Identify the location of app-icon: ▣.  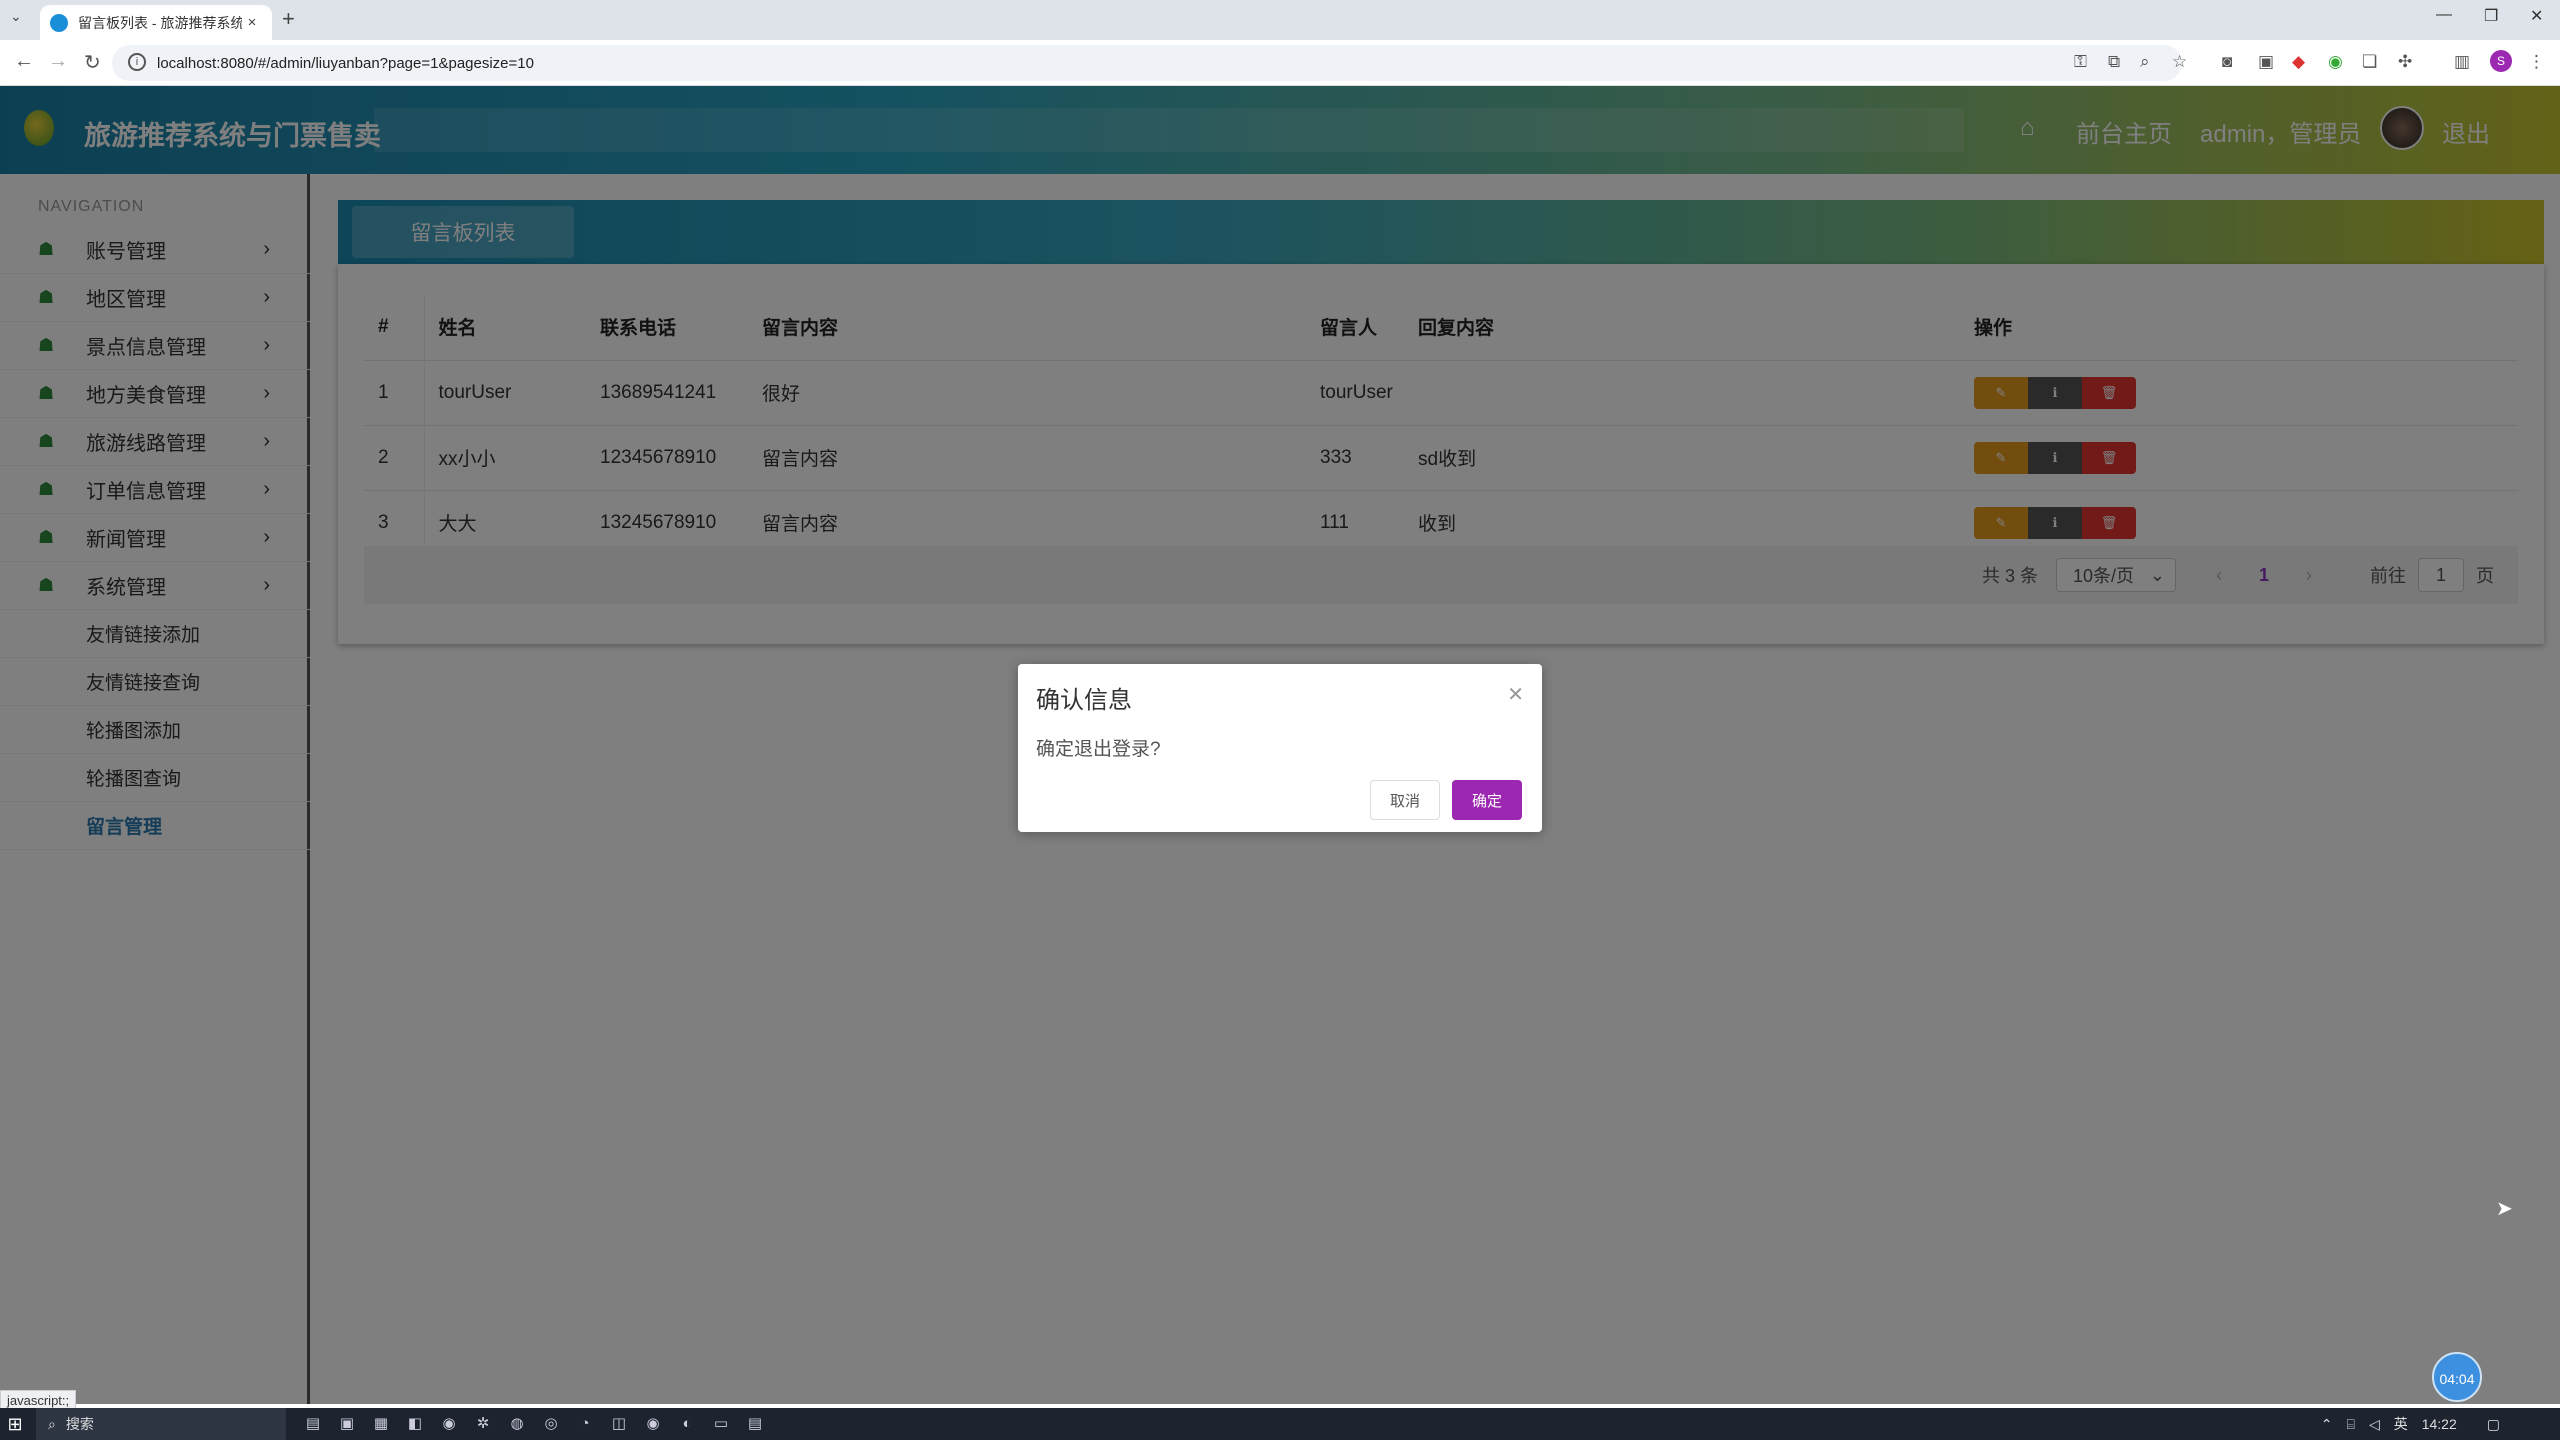
(347, 1424).